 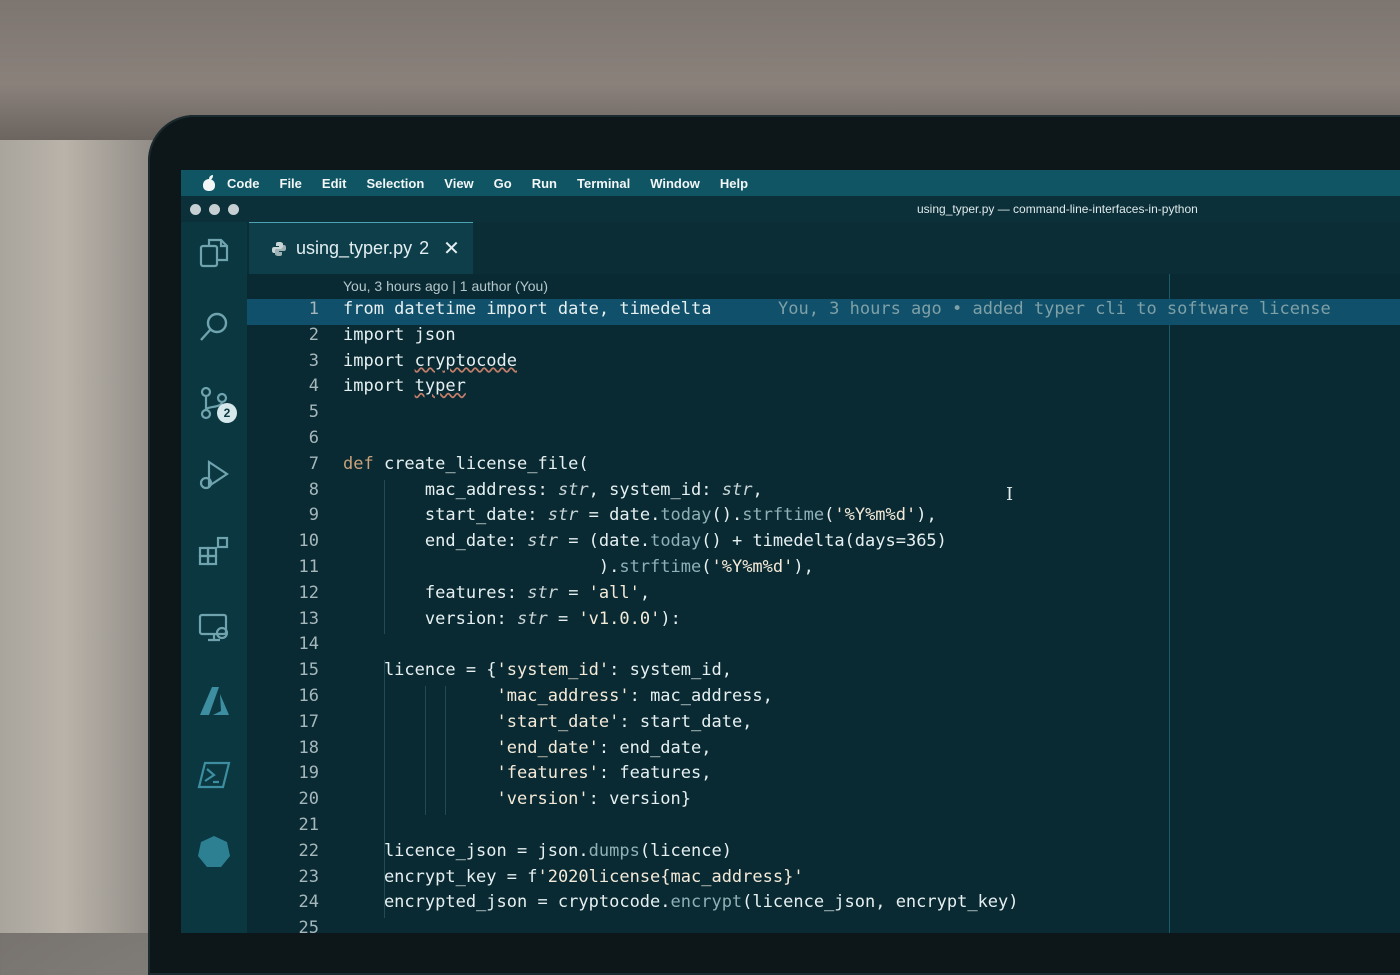 What do you see at coordinates (334, 183) in the screenshot?
I see `menu-edit: Edit` at bounding box center [334, 183].